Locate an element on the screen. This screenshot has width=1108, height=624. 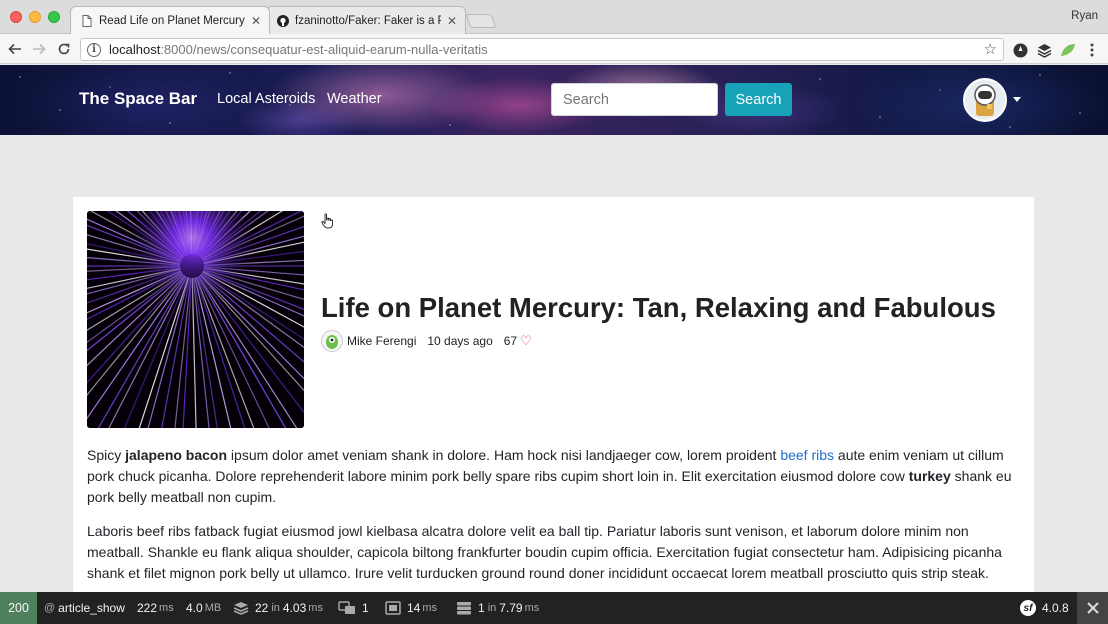
symfony-logo-icon: sf is located at coordinates (1028, 608).